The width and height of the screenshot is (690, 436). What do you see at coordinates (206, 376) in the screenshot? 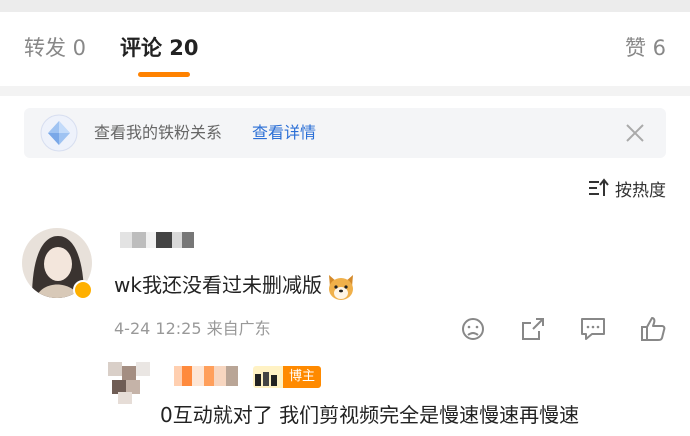
I see `reply-blurred-username` at bounding box center [206, 376].